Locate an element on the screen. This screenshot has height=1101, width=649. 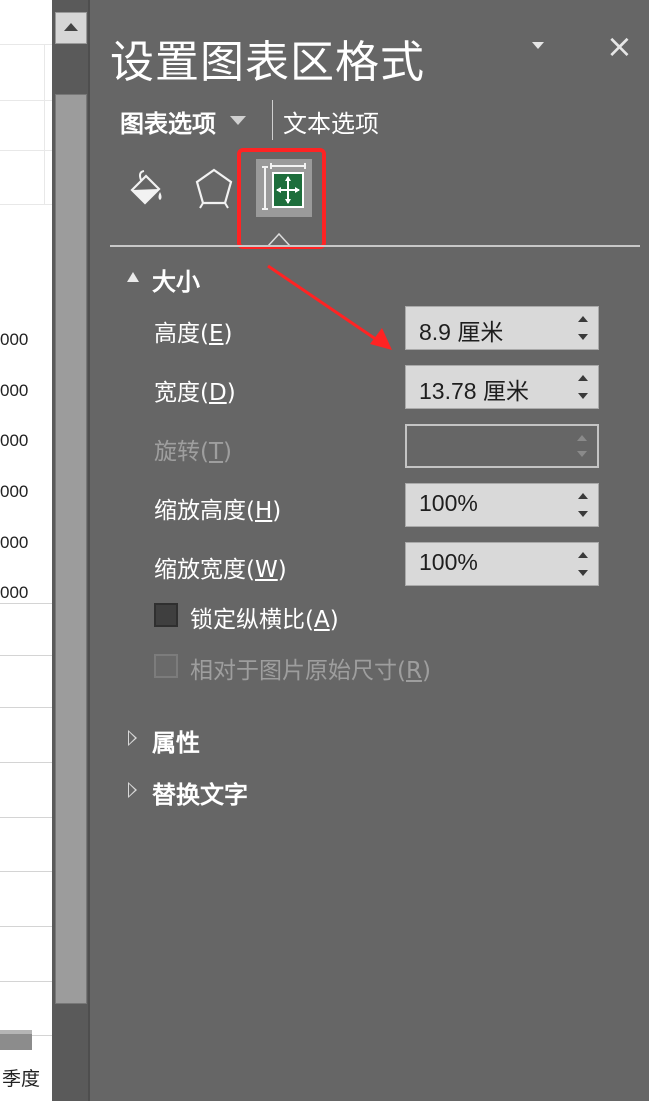
panel-title: 设置图表区格式 is located at coordinates (267, 62).